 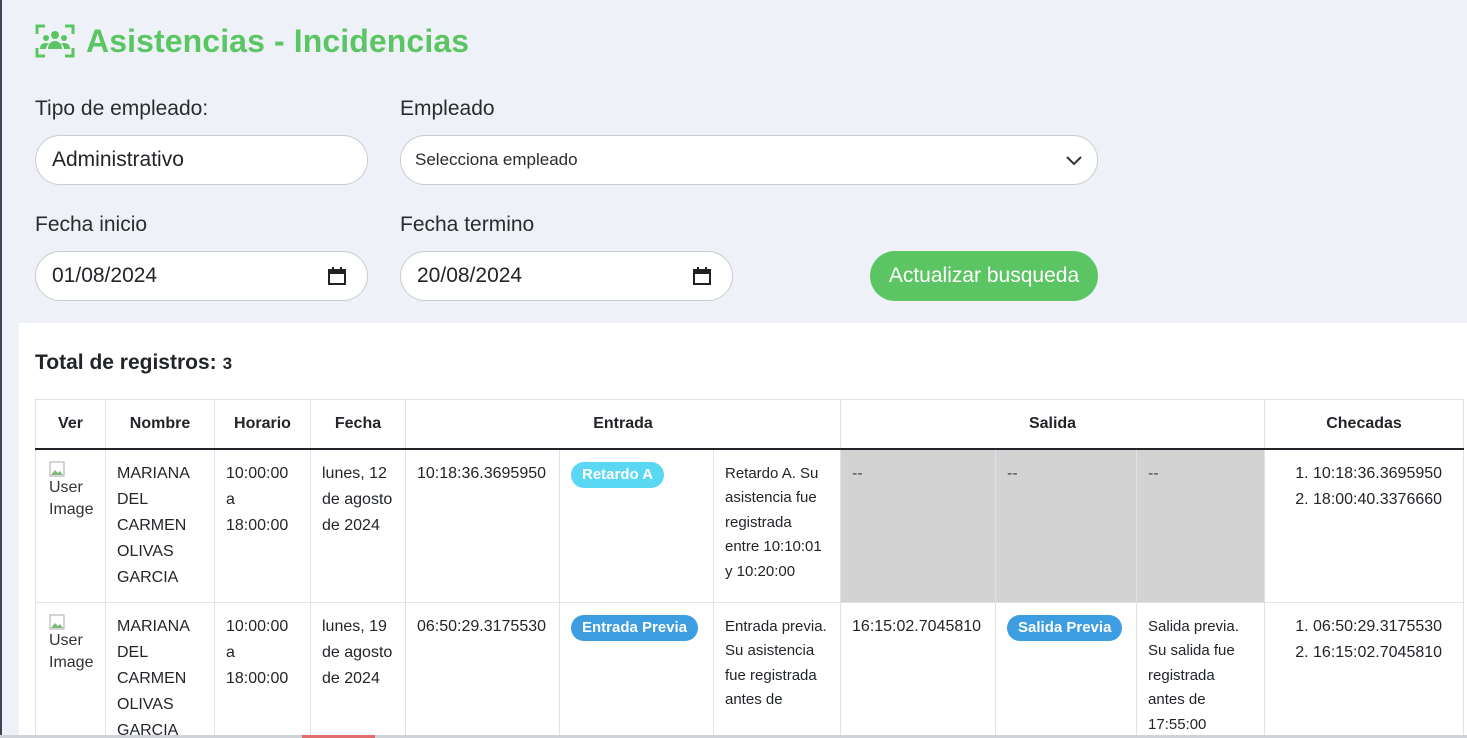 What do you see at coordinates (984, 276) in the screenshot?
I see `actualizar-busqueda-button: Actualizar busqueda` at bounding box center [984, 276].